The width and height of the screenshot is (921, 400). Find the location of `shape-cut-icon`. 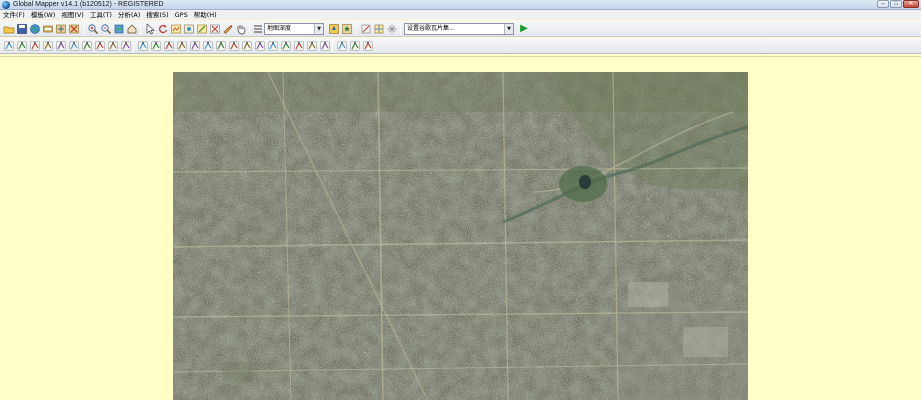

shape-cut-icon is located at coordinates (221, 46).